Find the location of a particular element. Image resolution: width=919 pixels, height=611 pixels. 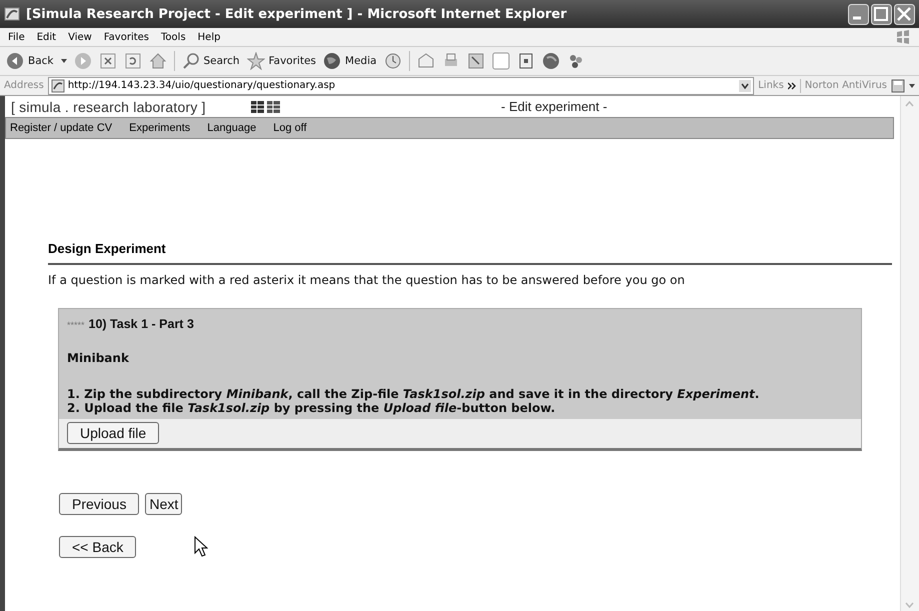

history-icon is located at coordinates (393, 61).